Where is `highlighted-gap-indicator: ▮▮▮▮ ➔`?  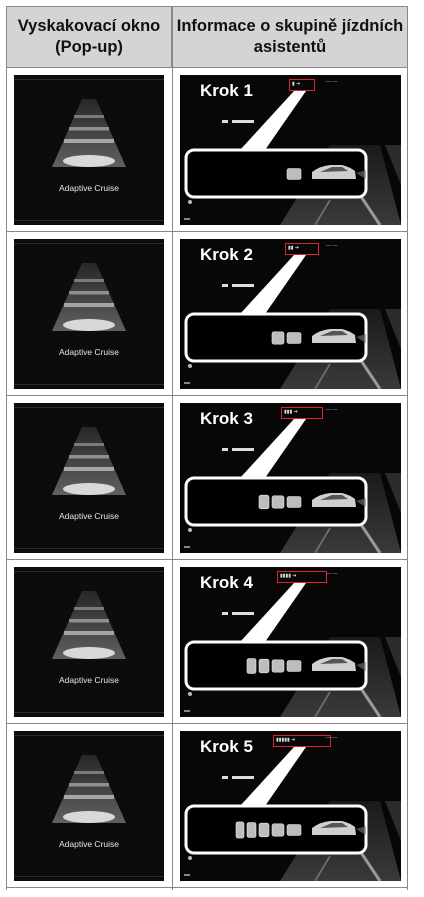
highlighted-gap-indicator: ▮▮▮▮ ➔ is located at coordinates (302, 577).